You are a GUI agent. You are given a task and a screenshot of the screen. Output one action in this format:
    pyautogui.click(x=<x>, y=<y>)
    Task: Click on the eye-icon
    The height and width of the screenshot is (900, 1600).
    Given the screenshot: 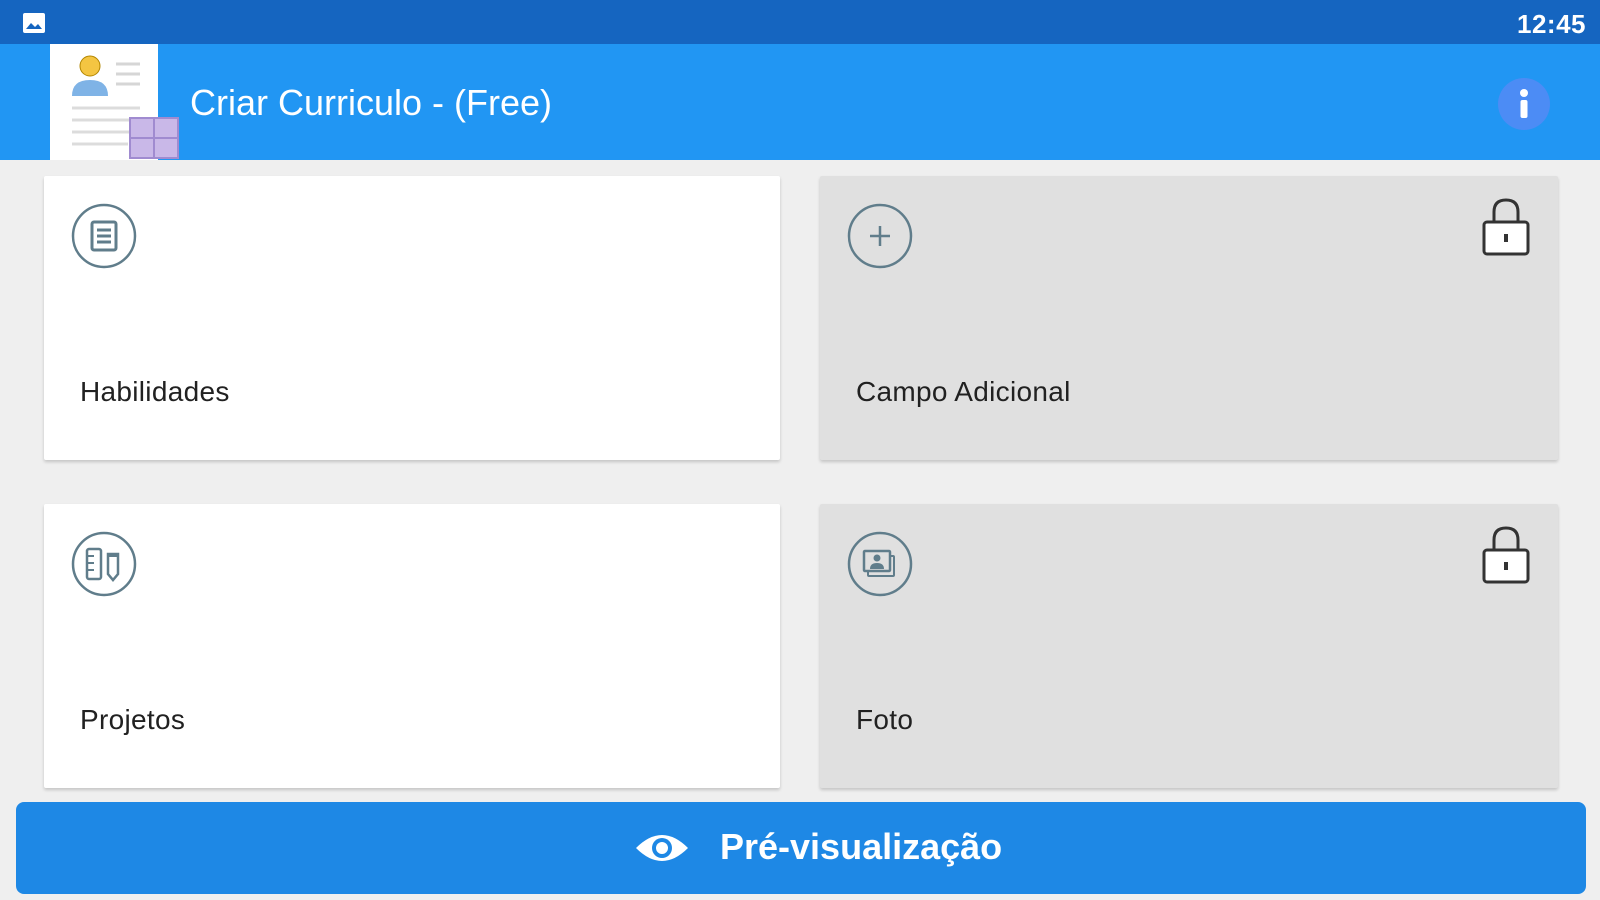 What is the action you would take?
    pyautogui.click(x=662, y=848)
    